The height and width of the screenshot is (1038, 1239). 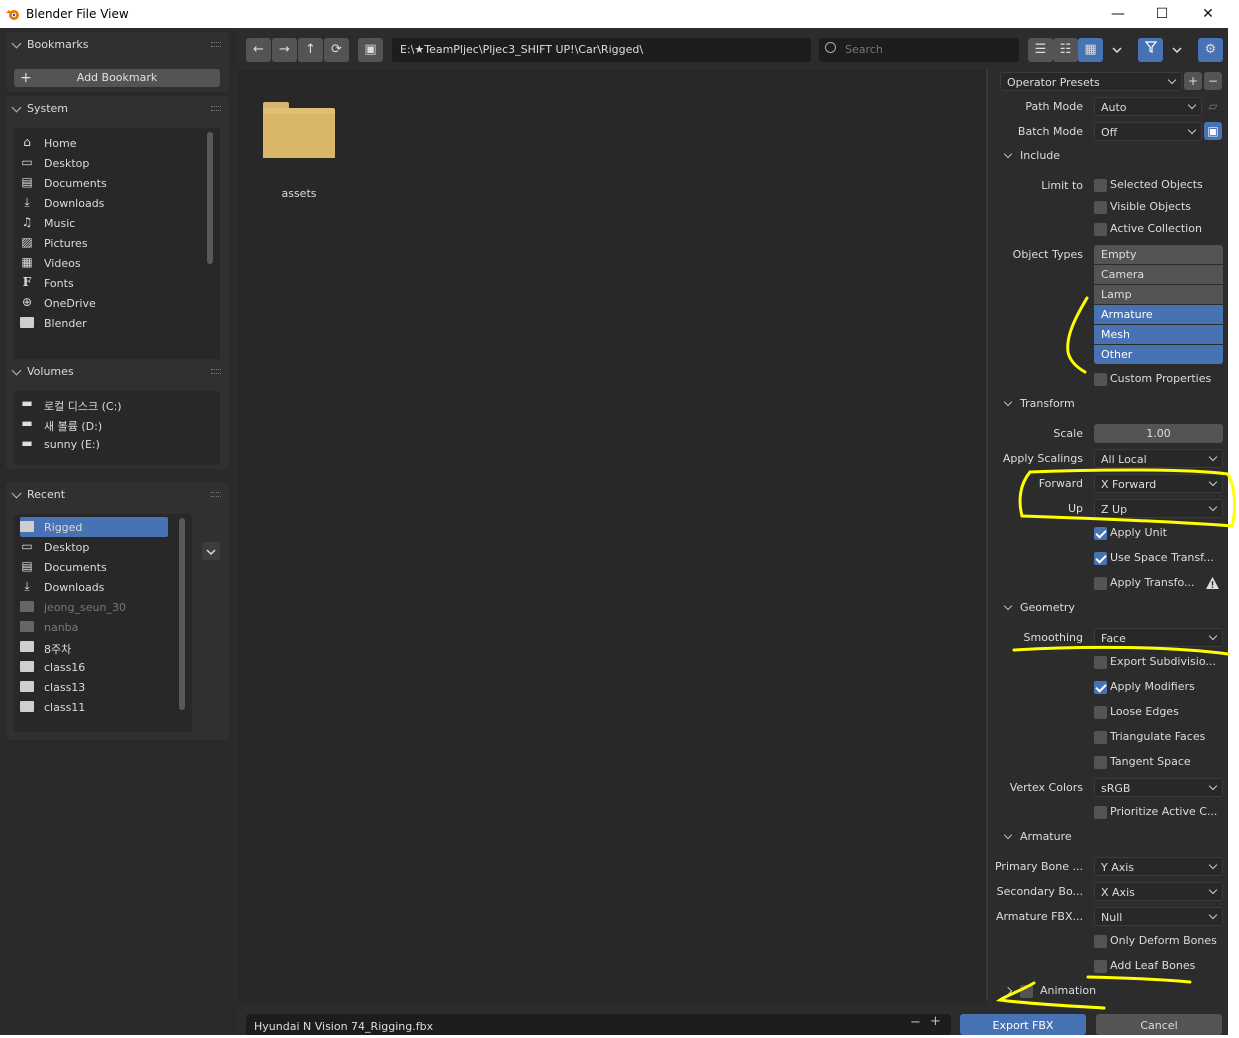 What do you see at coordinates (211, 551) in the screenshot?
I see `recent-options-button` at bounding box center [211, 551].